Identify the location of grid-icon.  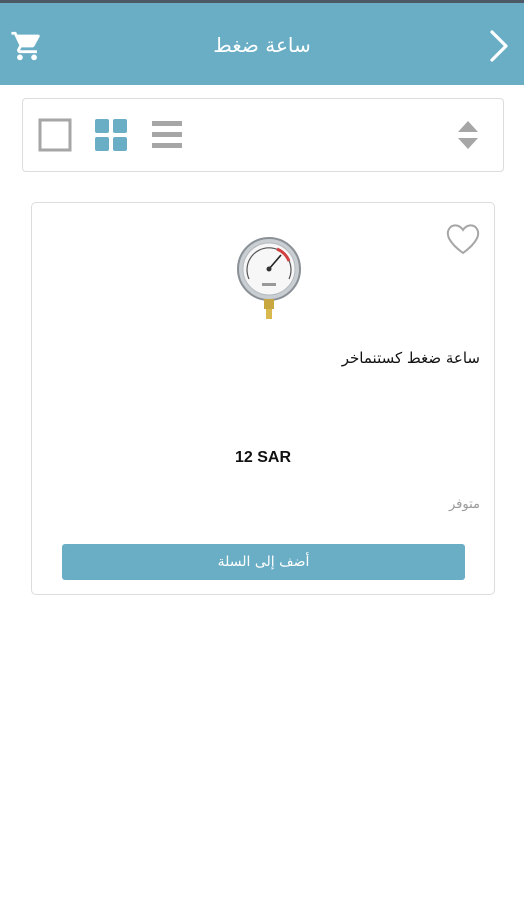
(111, 135).